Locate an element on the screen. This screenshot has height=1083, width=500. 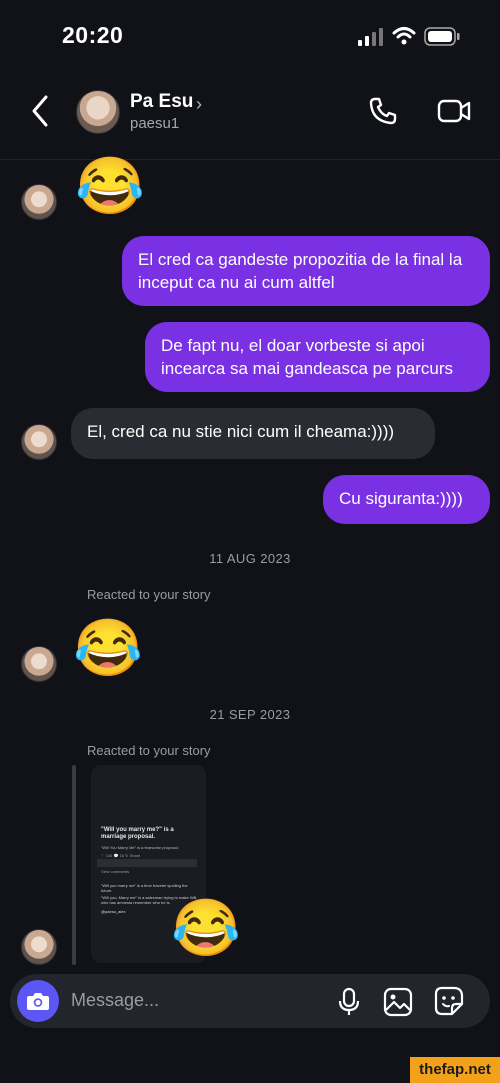
camera-button is located at coordinates (38, 1001).